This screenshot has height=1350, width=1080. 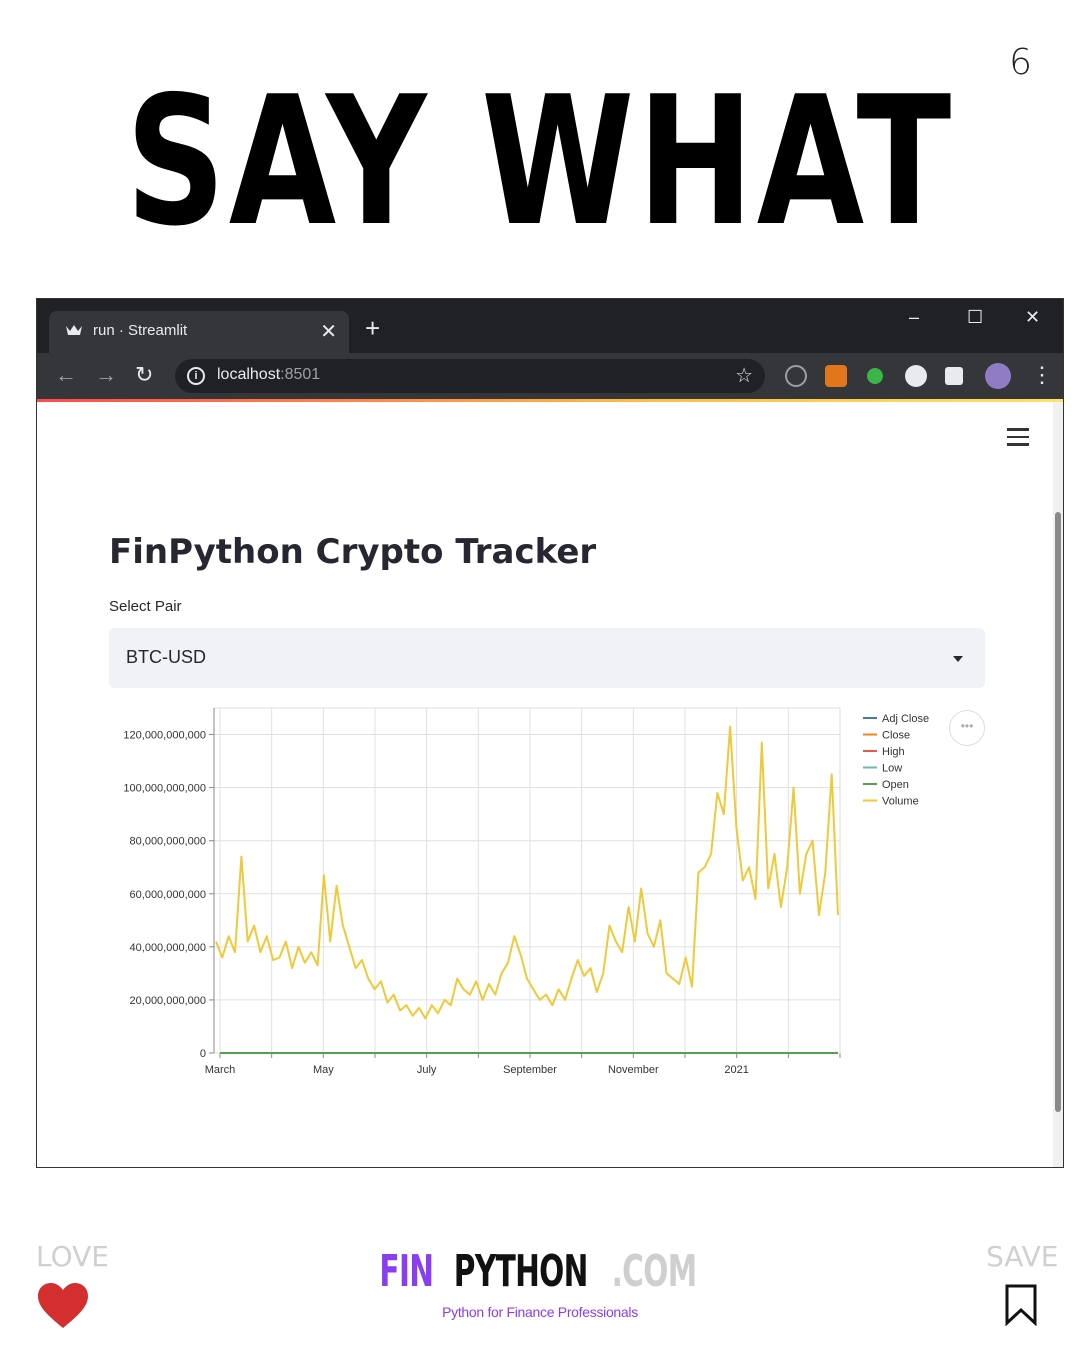 I want to click on legend-label: Close, so click(x=896, y=736).